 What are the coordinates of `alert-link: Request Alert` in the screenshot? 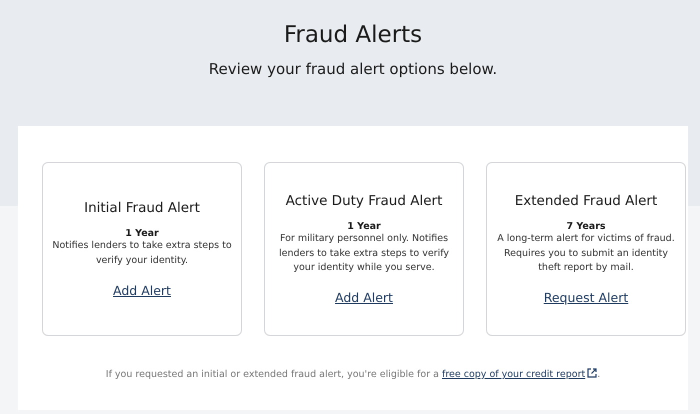 It's located at (586, 298).